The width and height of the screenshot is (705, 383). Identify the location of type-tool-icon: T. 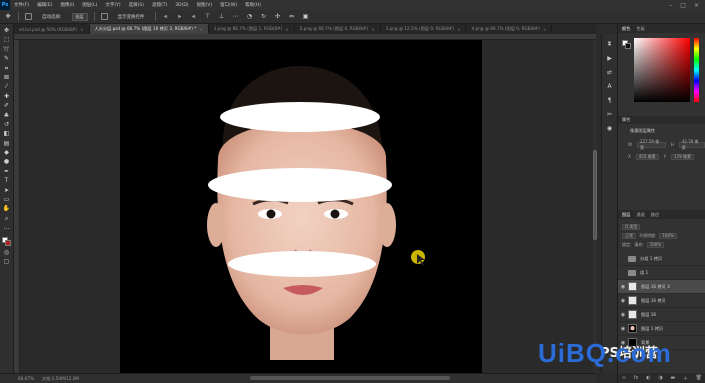
(7, 181).